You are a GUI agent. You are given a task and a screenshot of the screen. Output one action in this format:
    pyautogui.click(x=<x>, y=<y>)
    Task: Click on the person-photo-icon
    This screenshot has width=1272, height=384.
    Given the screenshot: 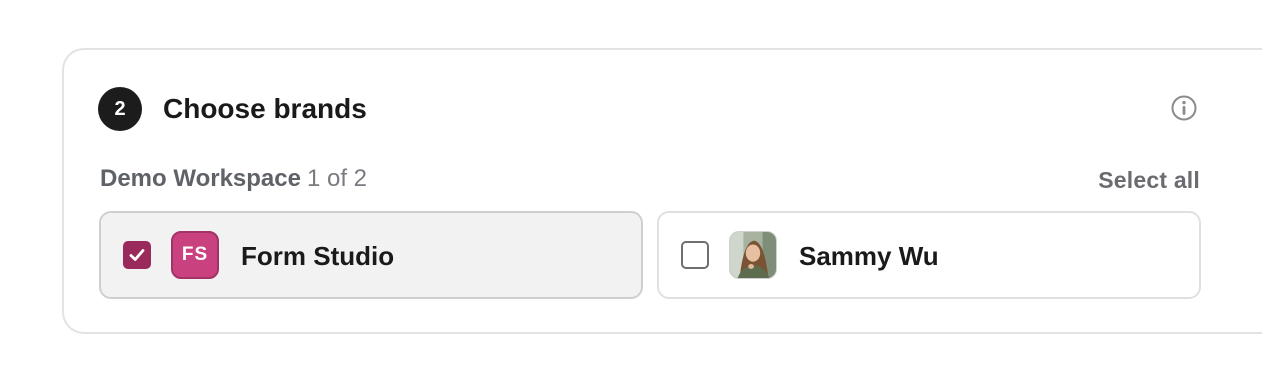 What is the action you would take?
    pyautogui.click(x=753, y=255)
    